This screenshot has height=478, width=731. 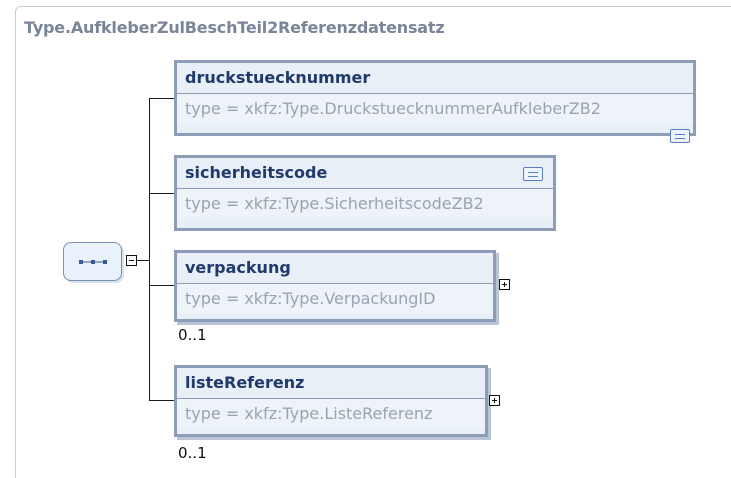 What do you see at coordinates (331, 383) in the screenshot?
I see `element-name: listeReferenz` at bounding box center [331, 383].